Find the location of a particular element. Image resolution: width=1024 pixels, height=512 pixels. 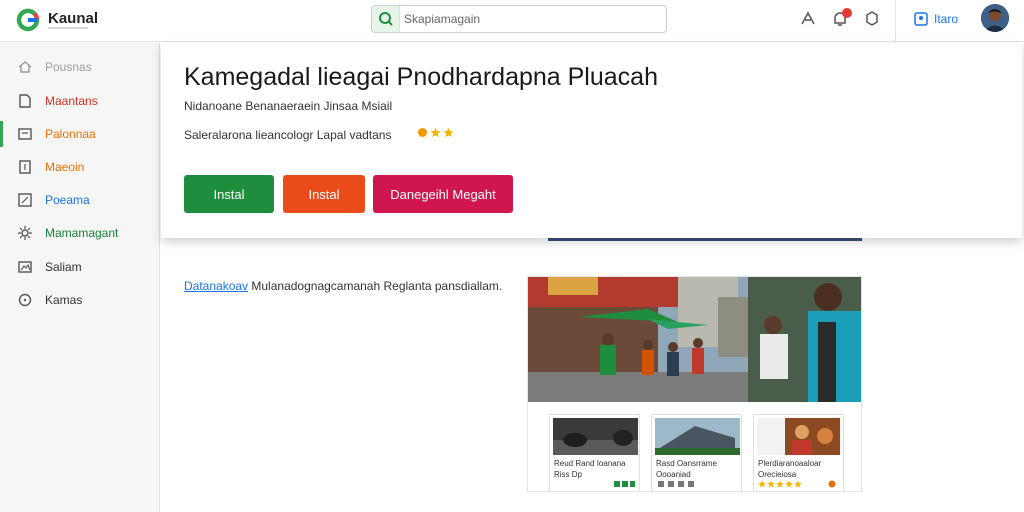

rating is located at coordinates (435, 132).